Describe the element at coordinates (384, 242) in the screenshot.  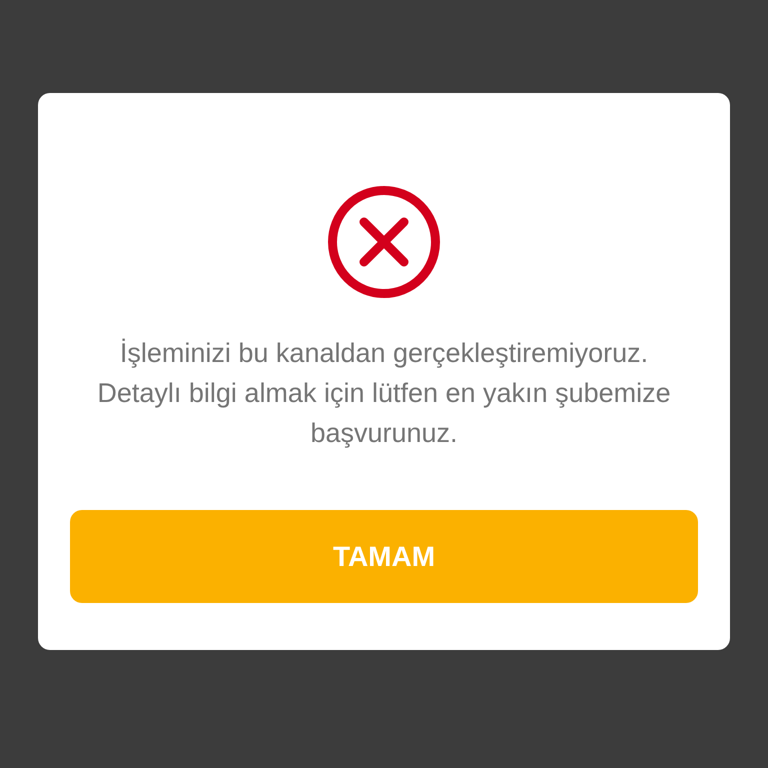
I see `error-icon` at that location.